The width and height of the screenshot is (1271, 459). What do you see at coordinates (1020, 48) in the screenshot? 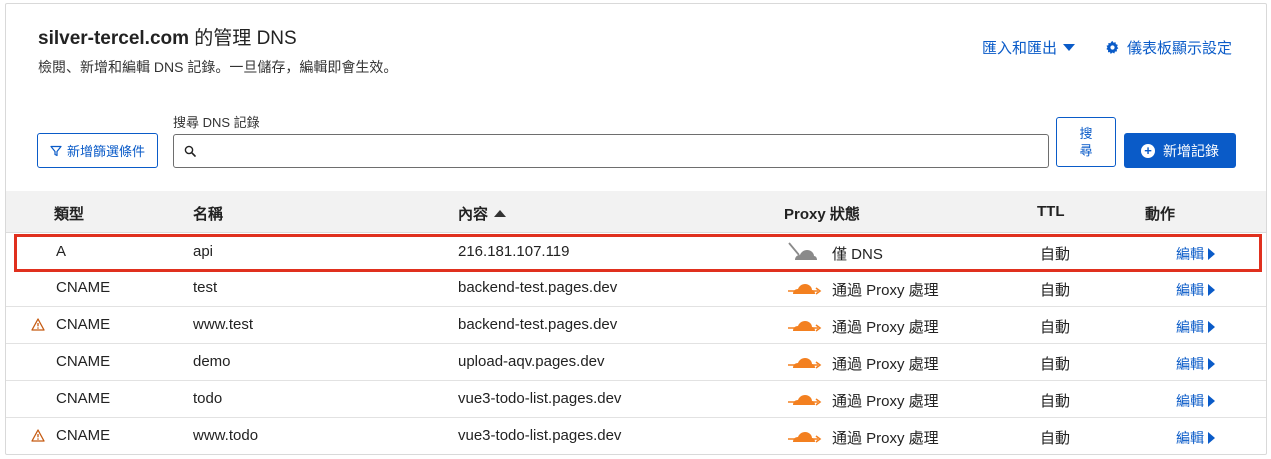
I see `import-export-label: 匯入和匯出` at bounding box center [1020, 48].